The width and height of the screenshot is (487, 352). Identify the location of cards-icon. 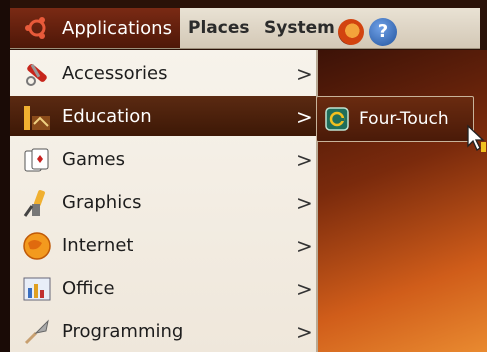
(36, 160).